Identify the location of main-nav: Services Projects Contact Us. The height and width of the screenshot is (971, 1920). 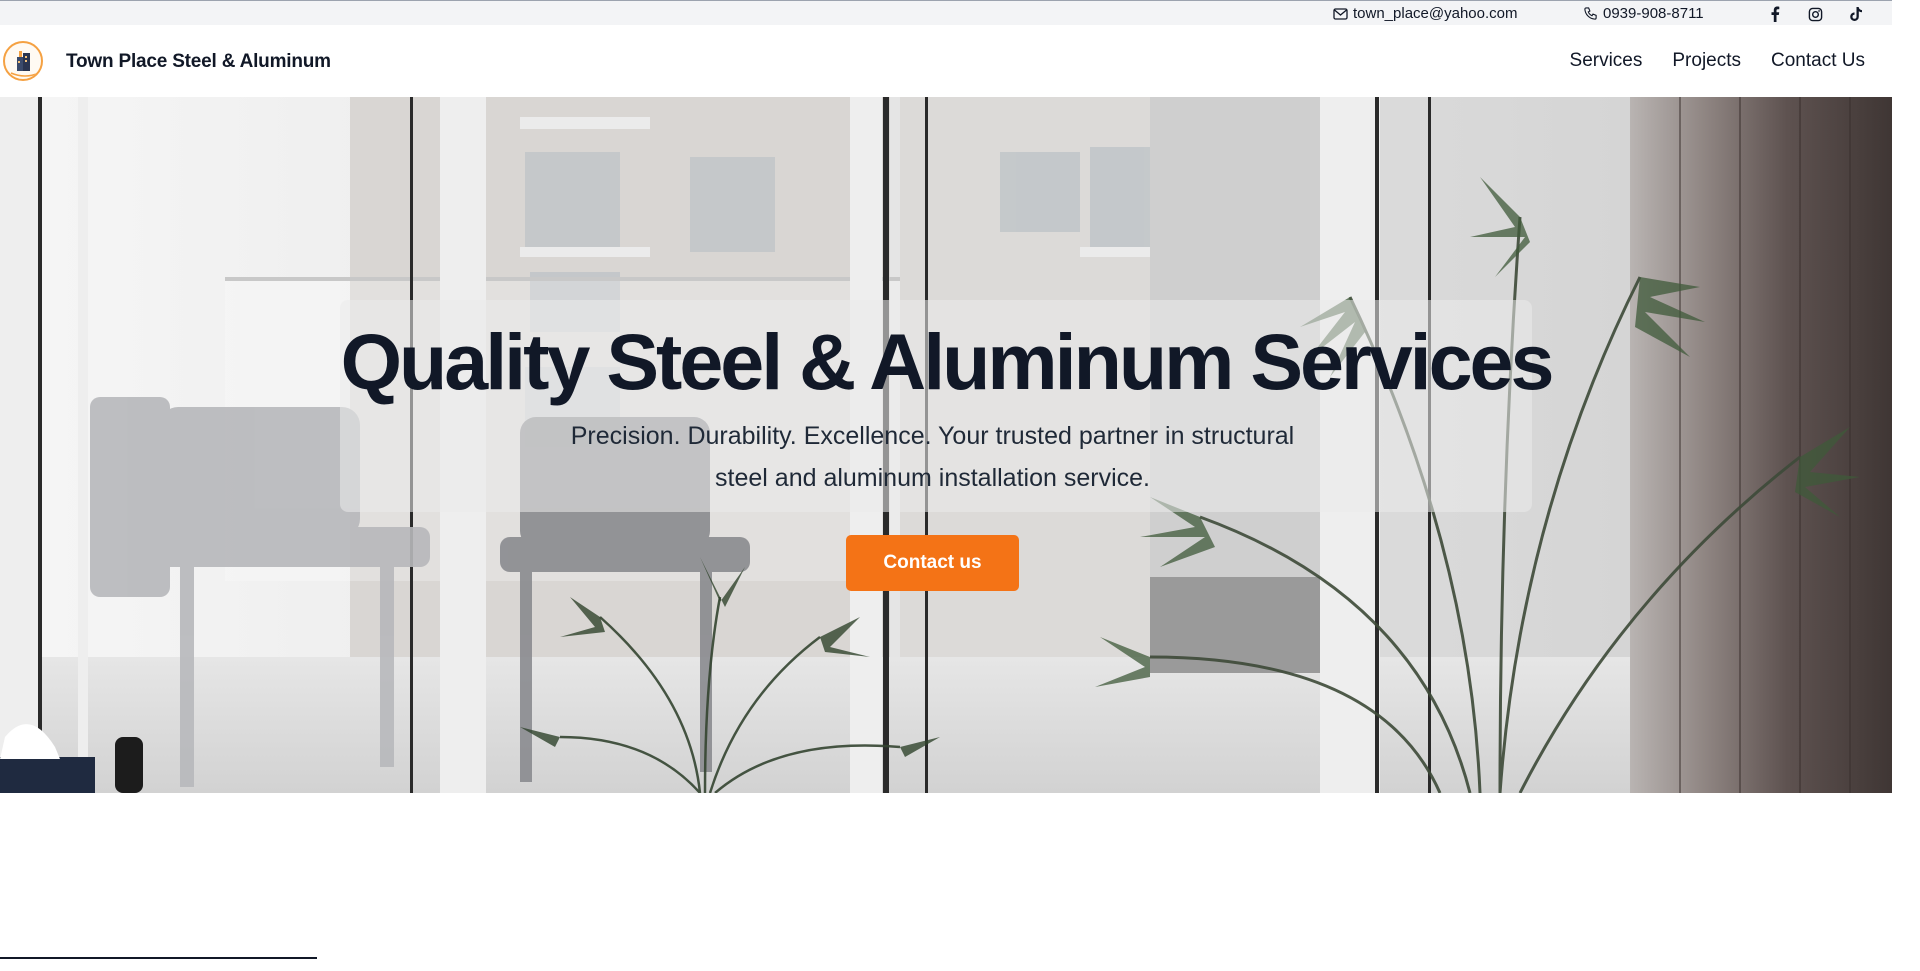
(1717, 61).